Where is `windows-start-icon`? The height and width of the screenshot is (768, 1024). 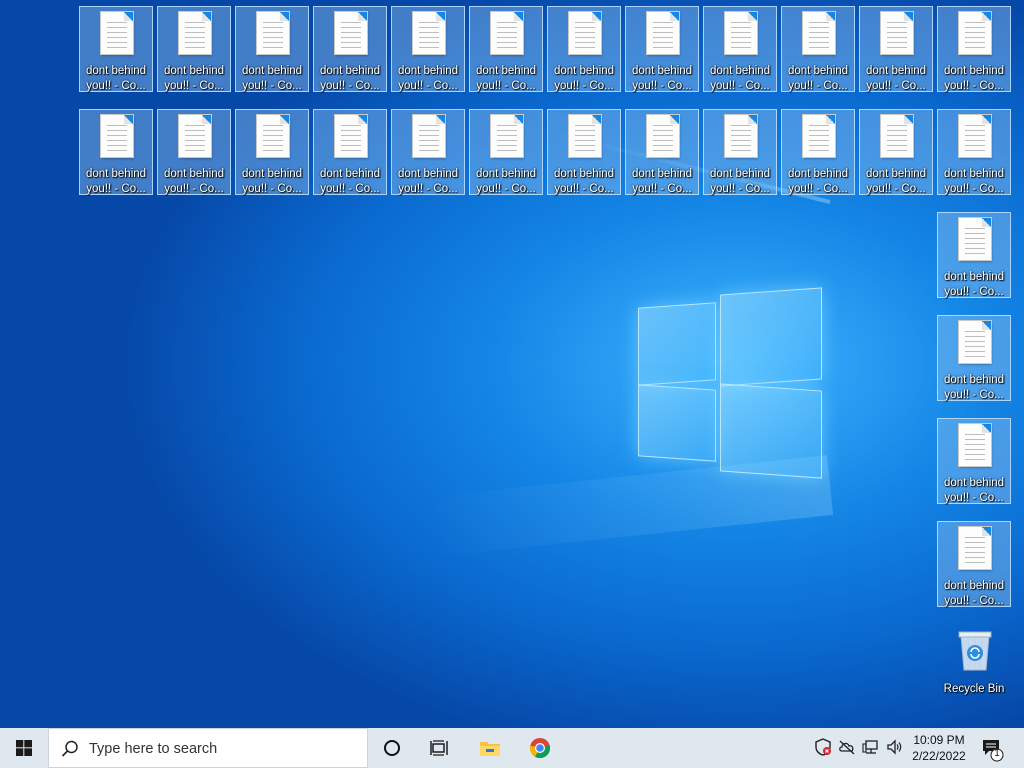
windows-start-icon is located at coordinates (24, 748).